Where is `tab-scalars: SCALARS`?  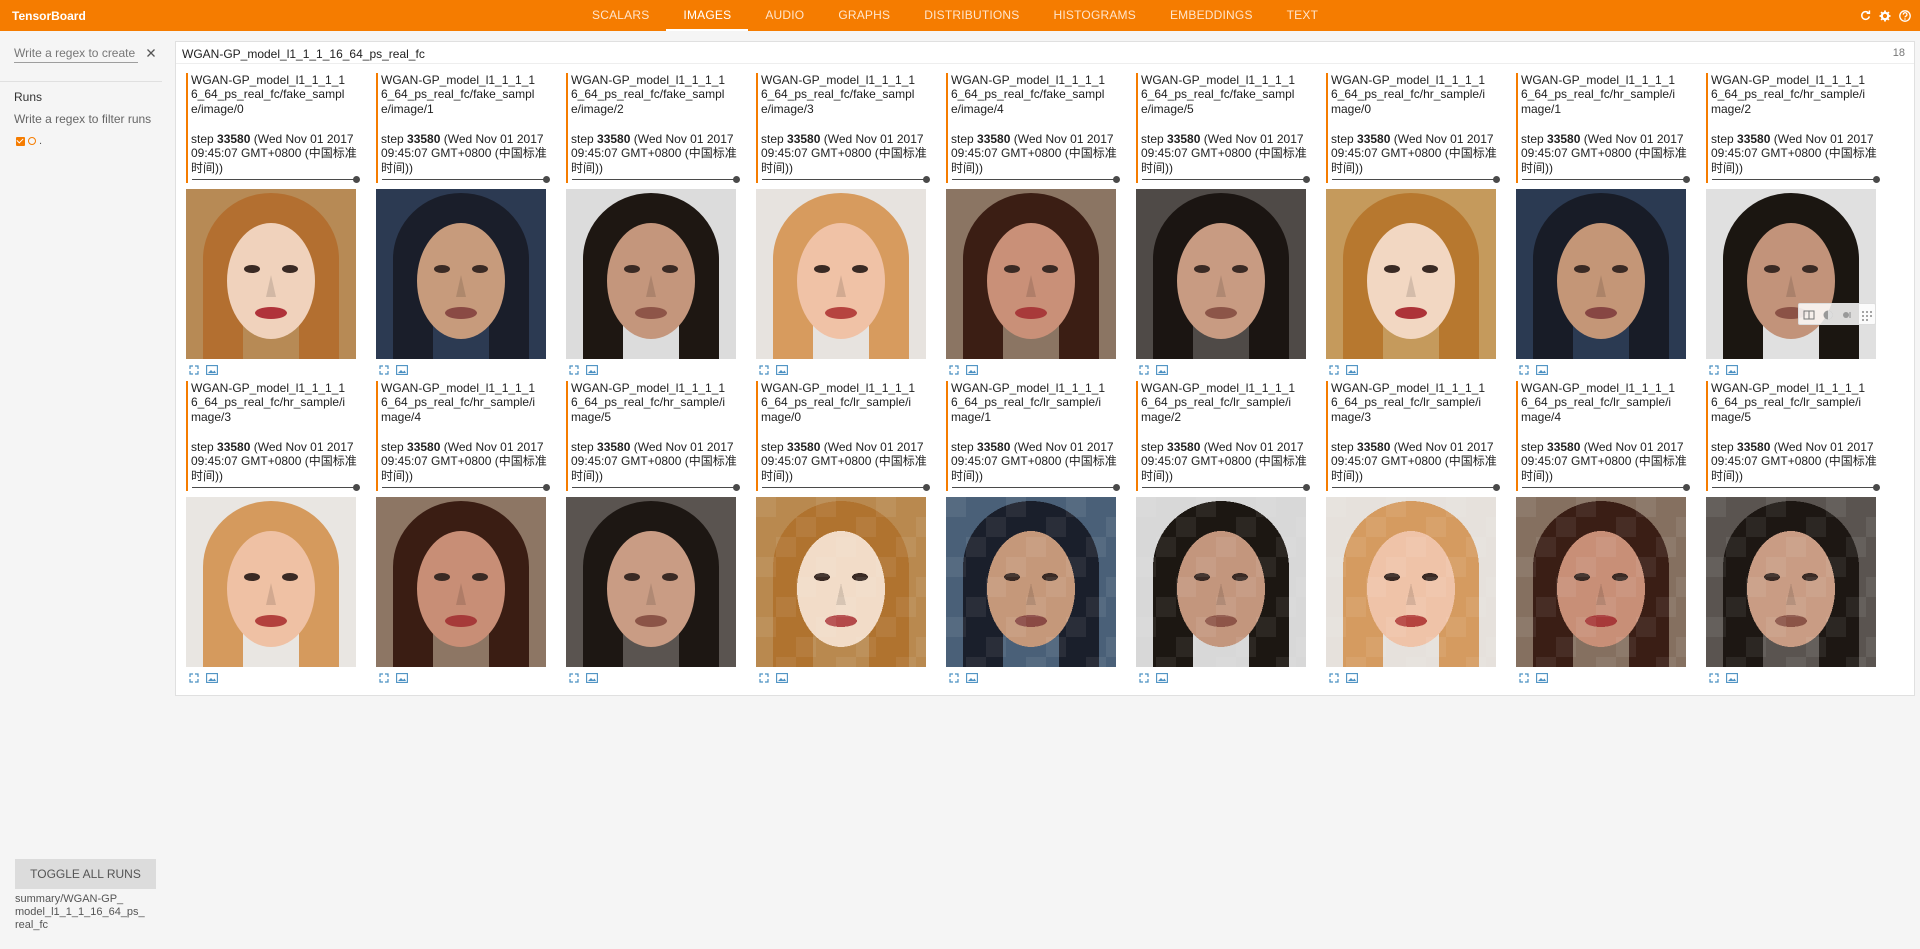 tab-scalars: SCALARS is located at coordinates (620, 15).